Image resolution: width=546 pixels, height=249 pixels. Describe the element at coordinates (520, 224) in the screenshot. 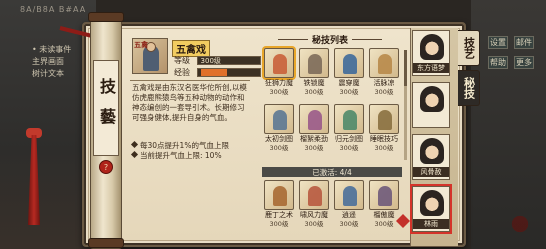

I see `background-decoration` at that location.